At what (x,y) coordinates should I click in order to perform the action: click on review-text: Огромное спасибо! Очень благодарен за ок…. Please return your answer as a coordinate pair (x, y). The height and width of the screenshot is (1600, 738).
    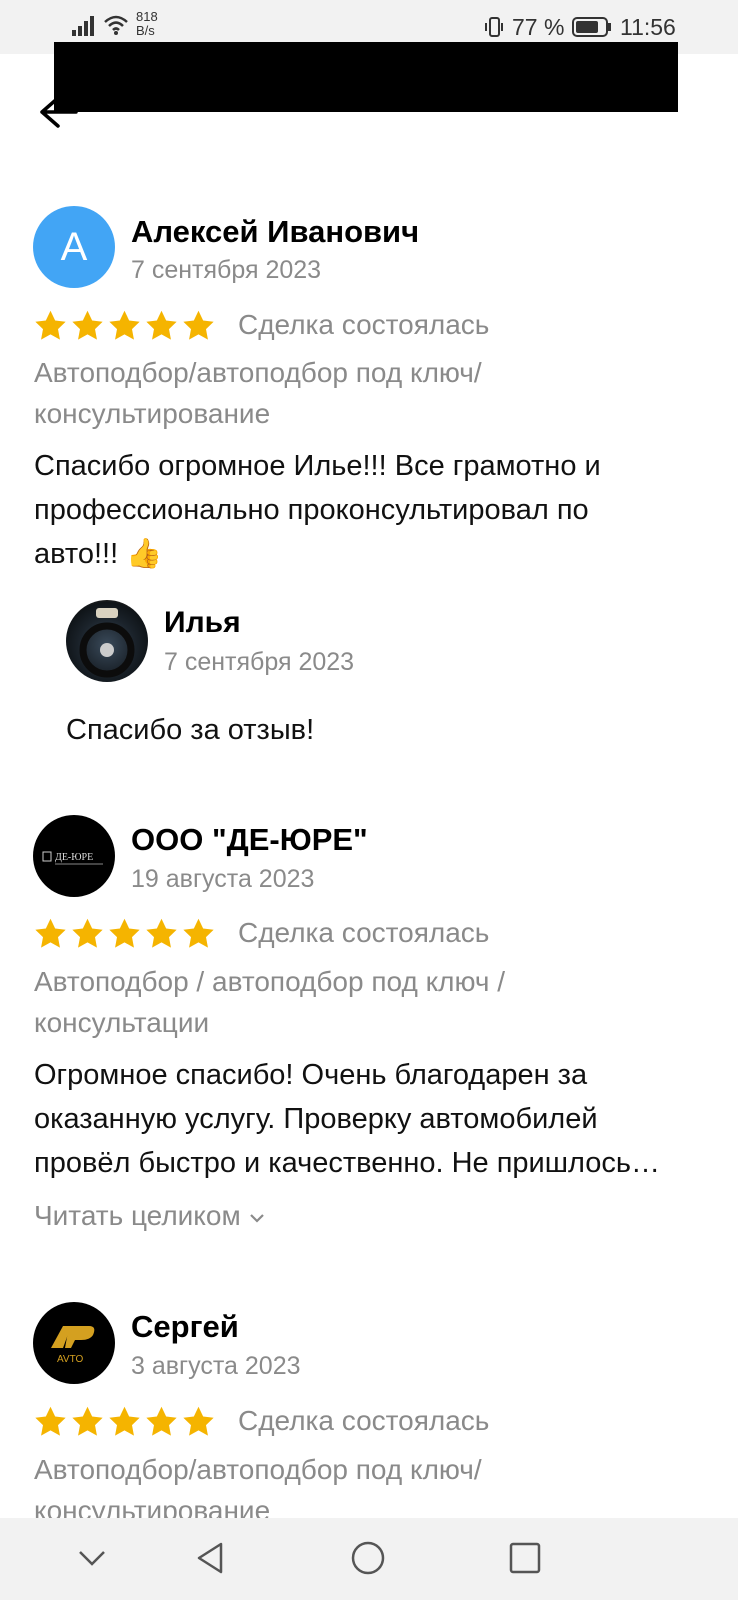
    Looking at the image, I should click on (379, 1119).